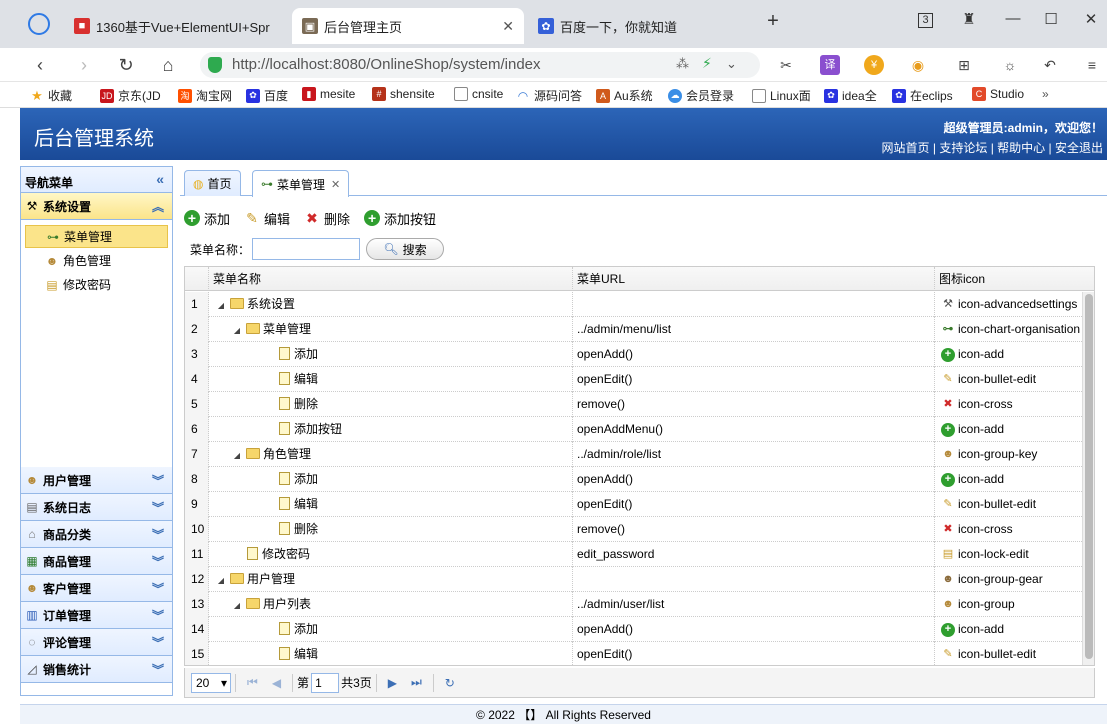 The height and width of the screenshot is (724, 1107). I want to click on bookmark-item: JD 京东(JD, so click(130, 95).